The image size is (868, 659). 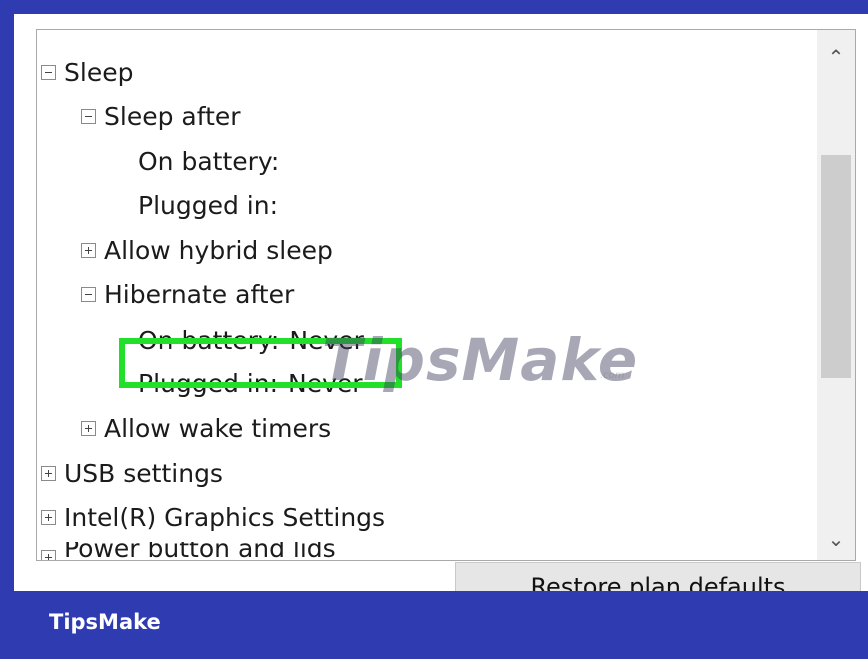 I want to click on tree-item-allow-wake-timers: Allow wake timers, so click(x=206, y=428).